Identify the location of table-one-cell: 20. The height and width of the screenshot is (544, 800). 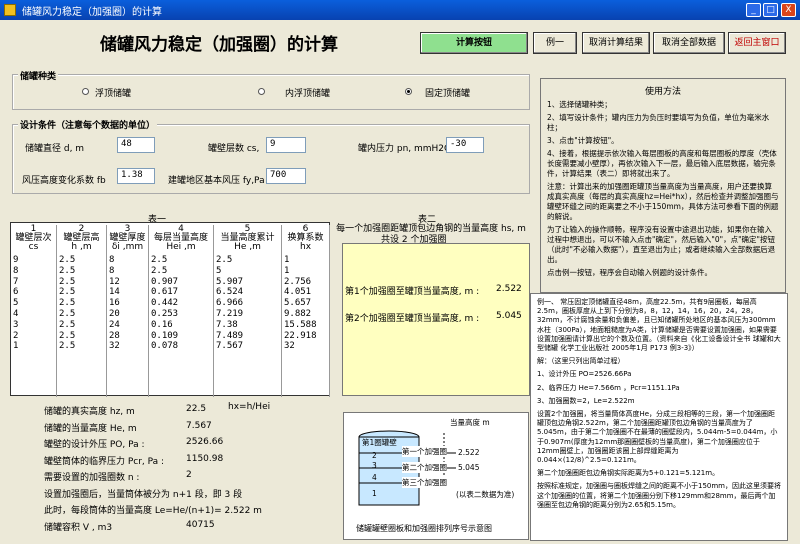
(114, 313).